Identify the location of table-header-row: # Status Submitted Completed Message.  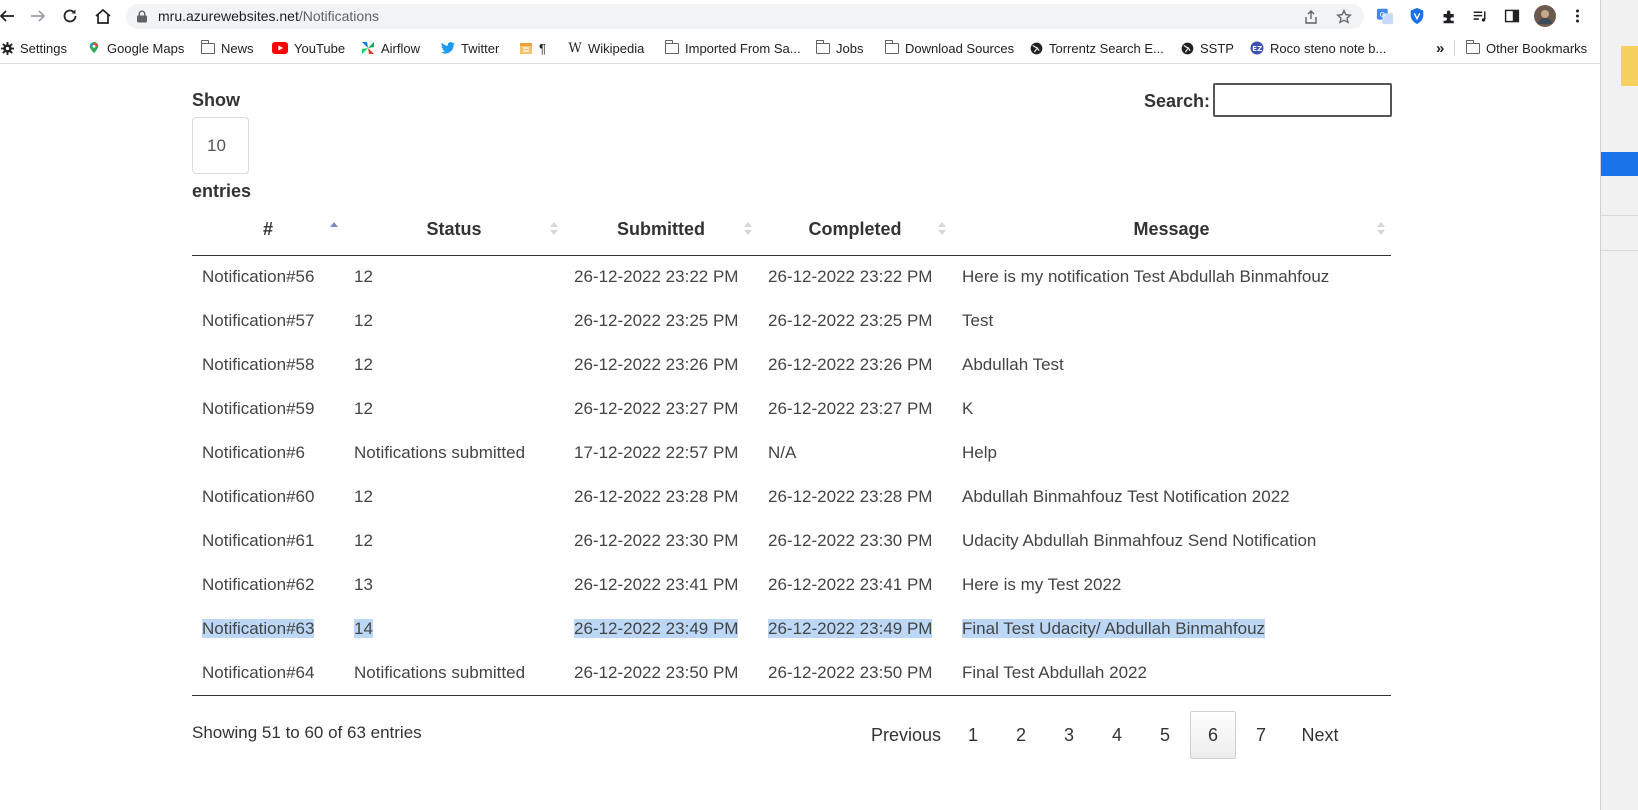
(791, 230).